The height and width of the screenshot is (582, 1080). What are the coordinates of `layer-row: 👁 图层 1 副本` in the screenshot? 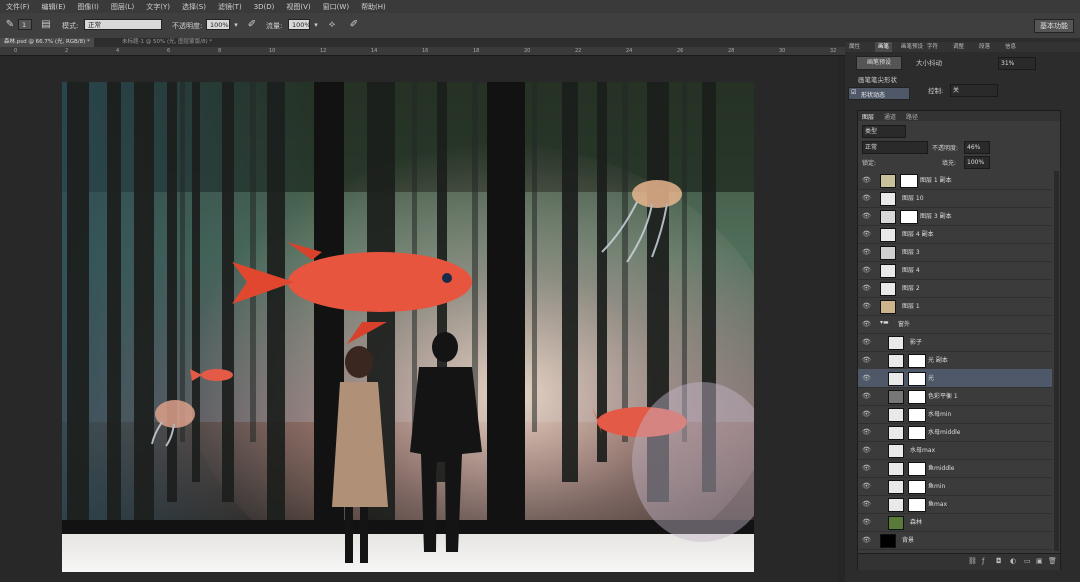 It's located at (955, 180).